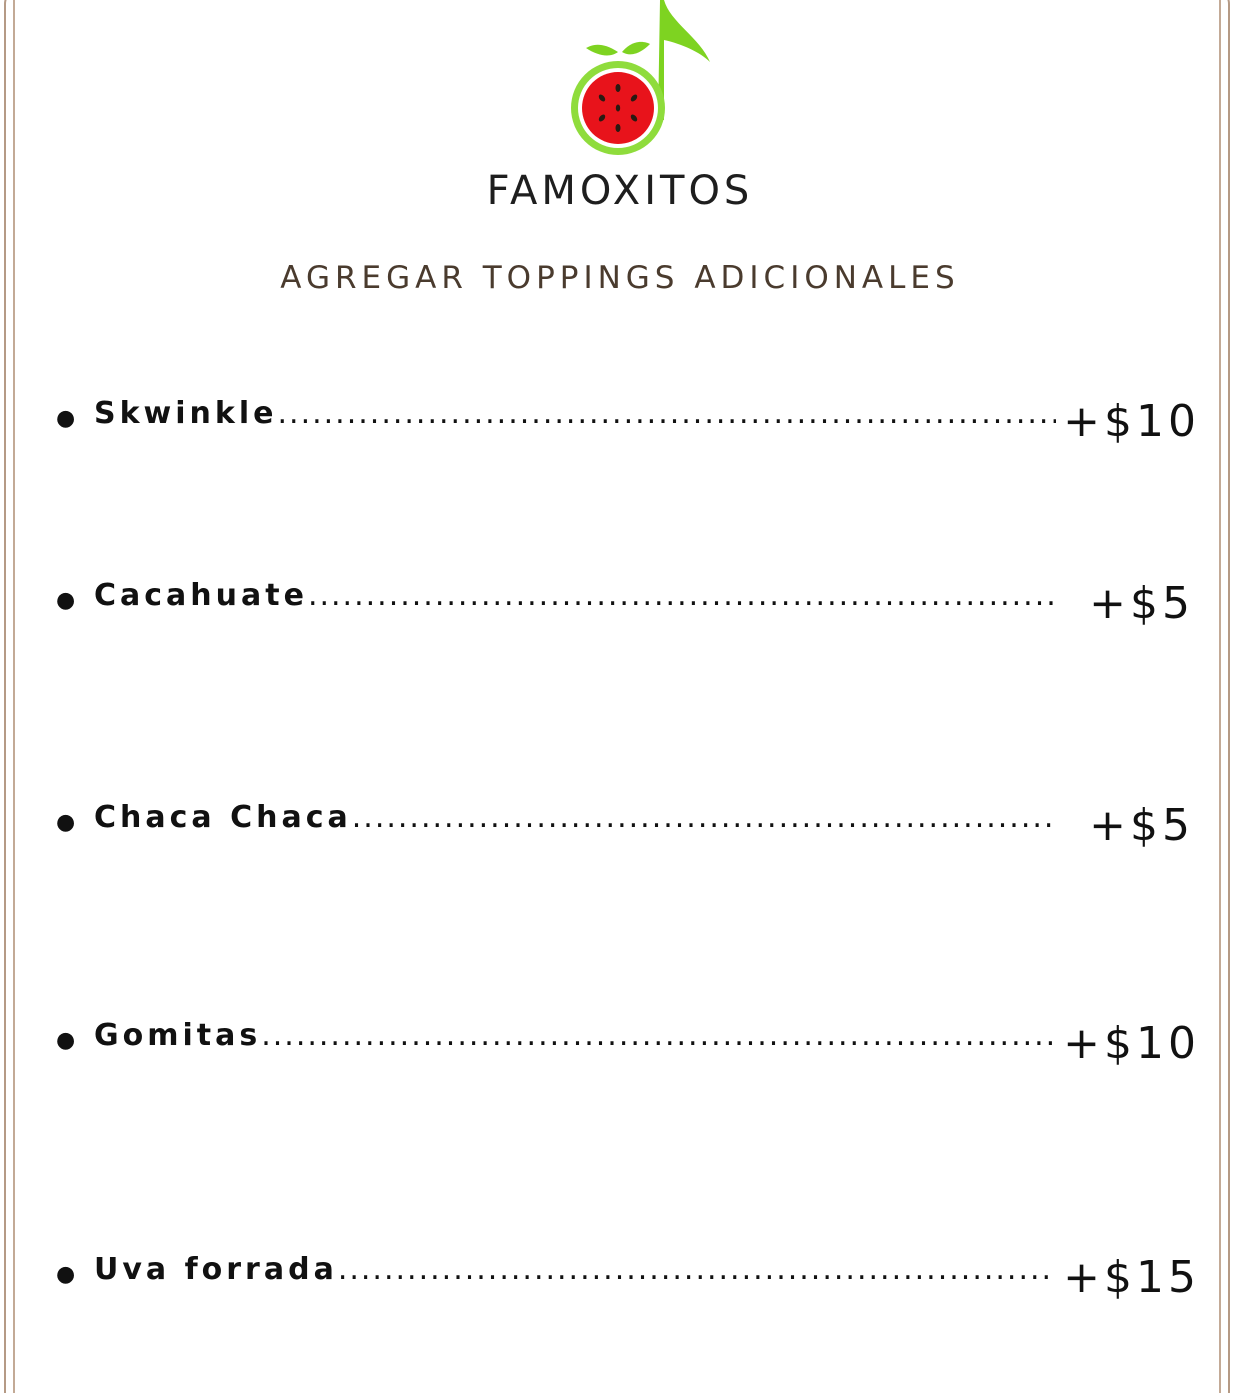  I want to click on menu-item-name: Cacahuate, so click(201, 595).